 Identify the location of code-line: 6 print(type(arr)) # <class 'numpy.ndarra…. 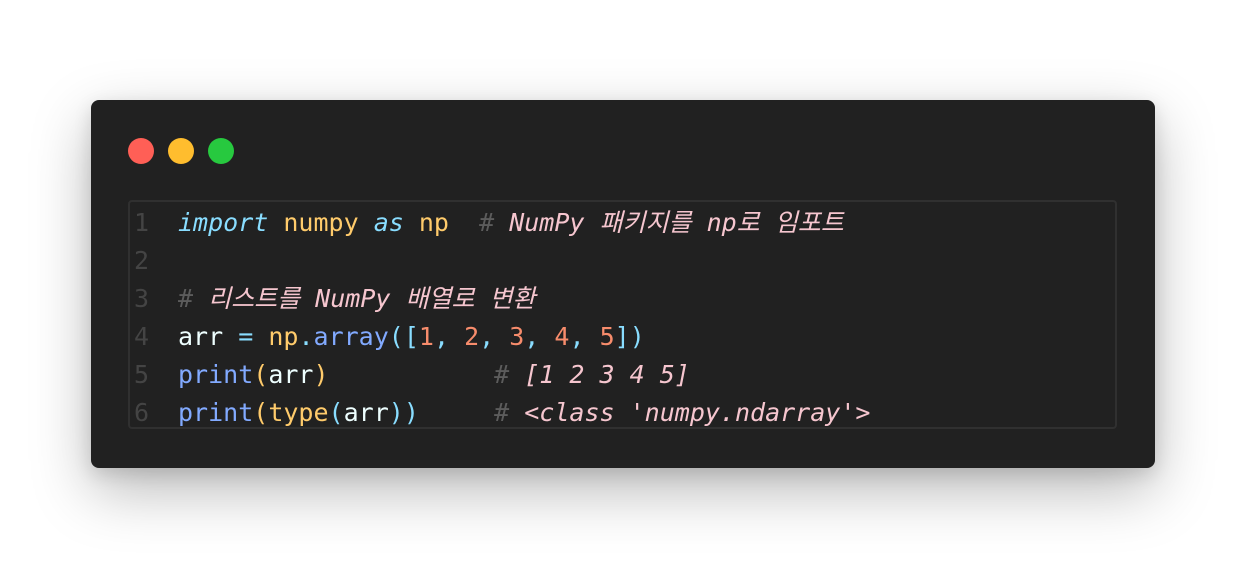
(622, 413).